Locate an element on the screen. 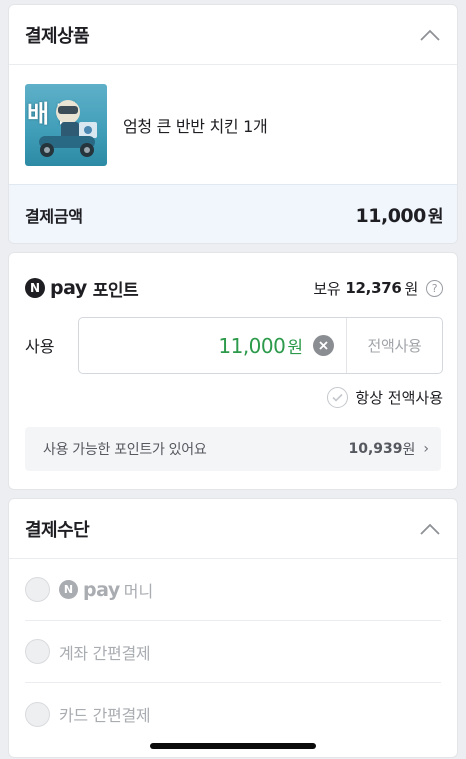 Image resolution: width=466 pixels, height=759 pixels. chevron-right-icon: › is located at coordinates (426, 449).